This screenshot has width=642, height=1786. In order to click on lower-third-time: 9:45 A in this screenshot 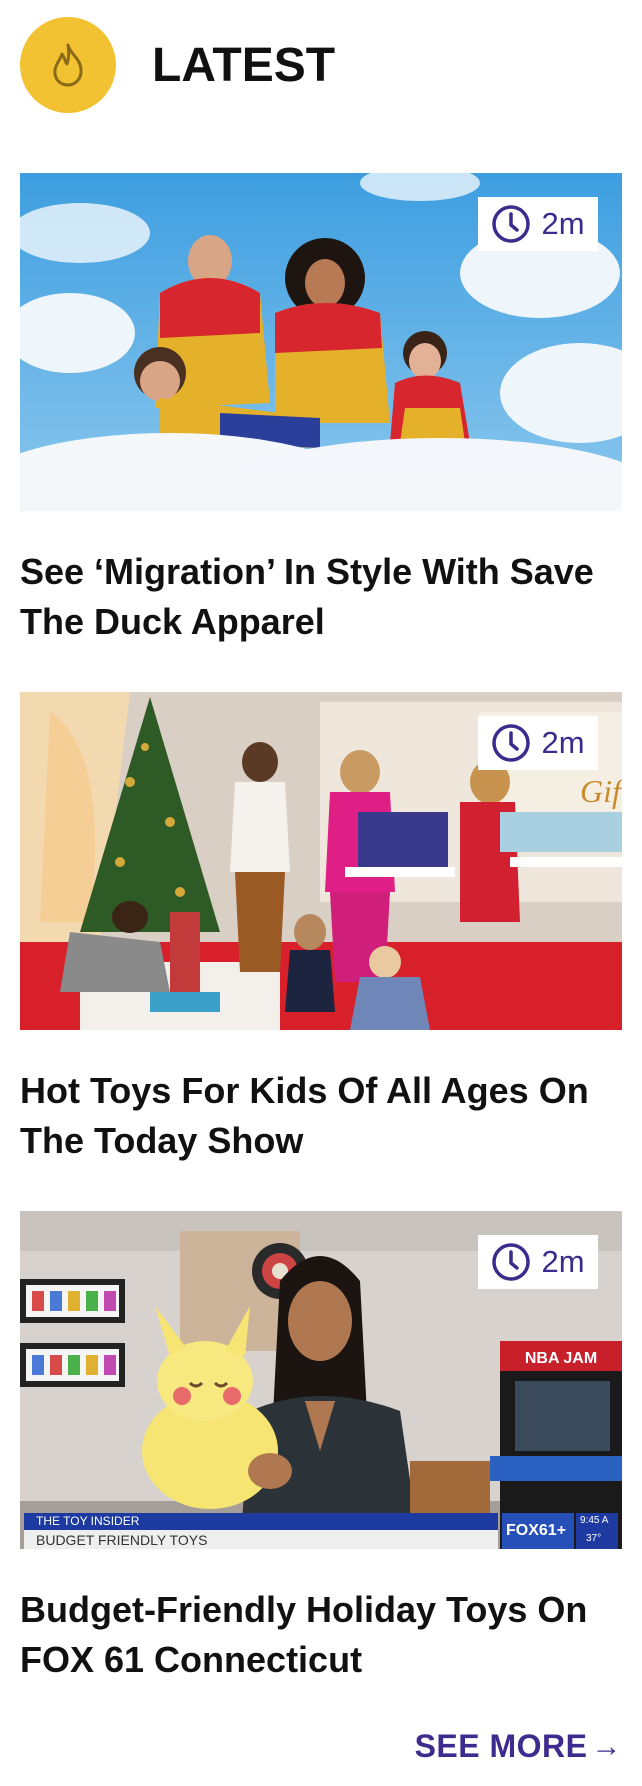, I will do `click(594, 1520)`.